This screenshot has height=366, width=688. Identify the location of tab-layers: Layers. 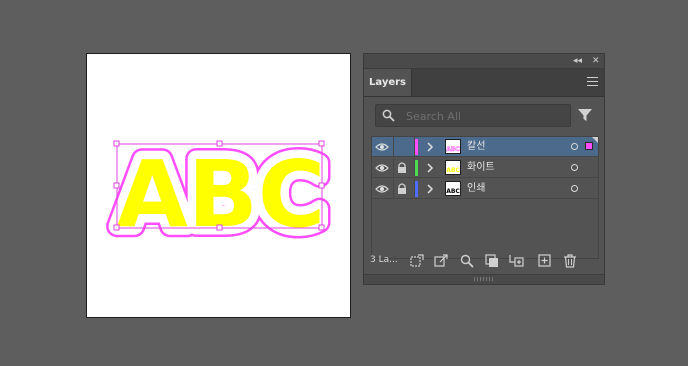
(388, 82).